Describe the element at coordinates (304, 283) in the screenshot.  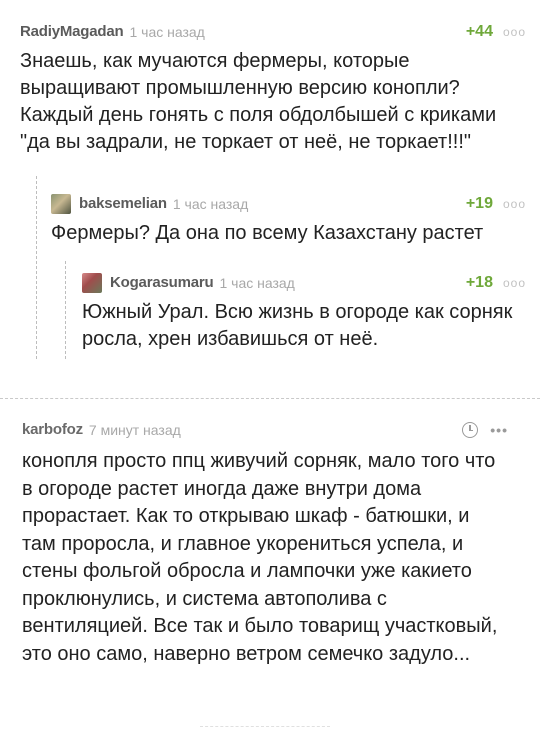
I see `comment-header: Kogarasumaru 1 час назад +18 ooo` at that location.